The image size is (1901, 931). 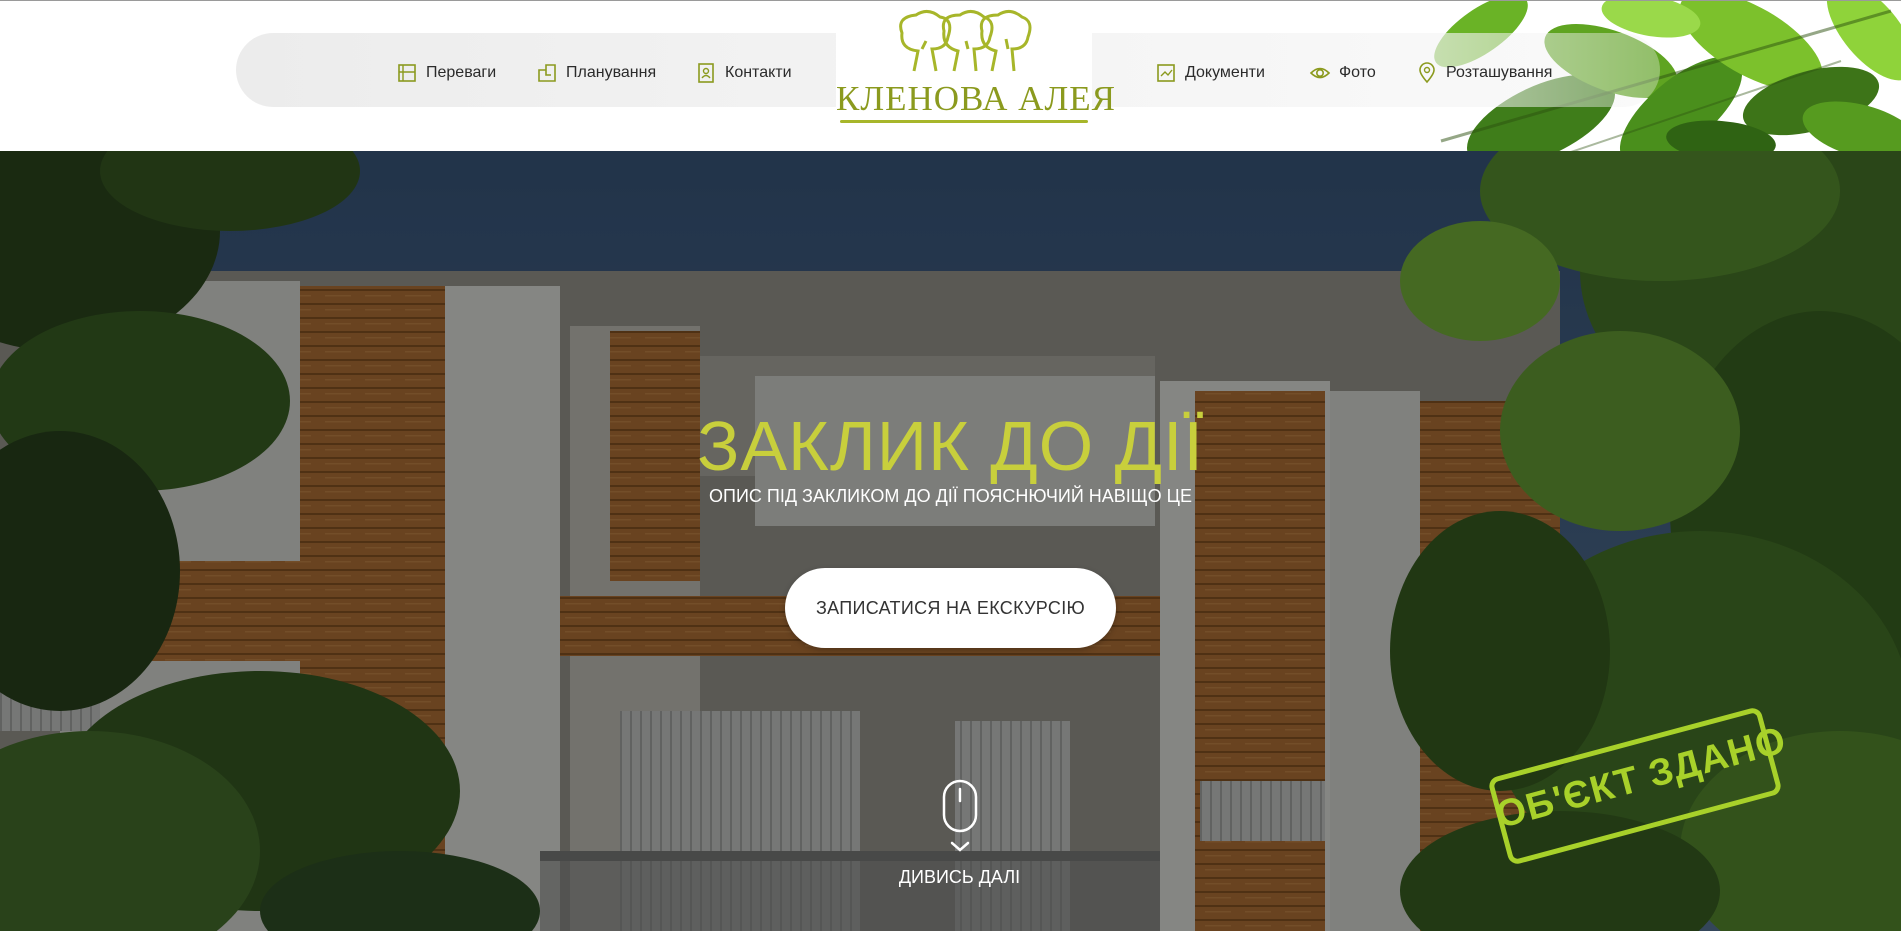 I want to click on nav-link-floorplans: Планування, so click(x=596, y=73).